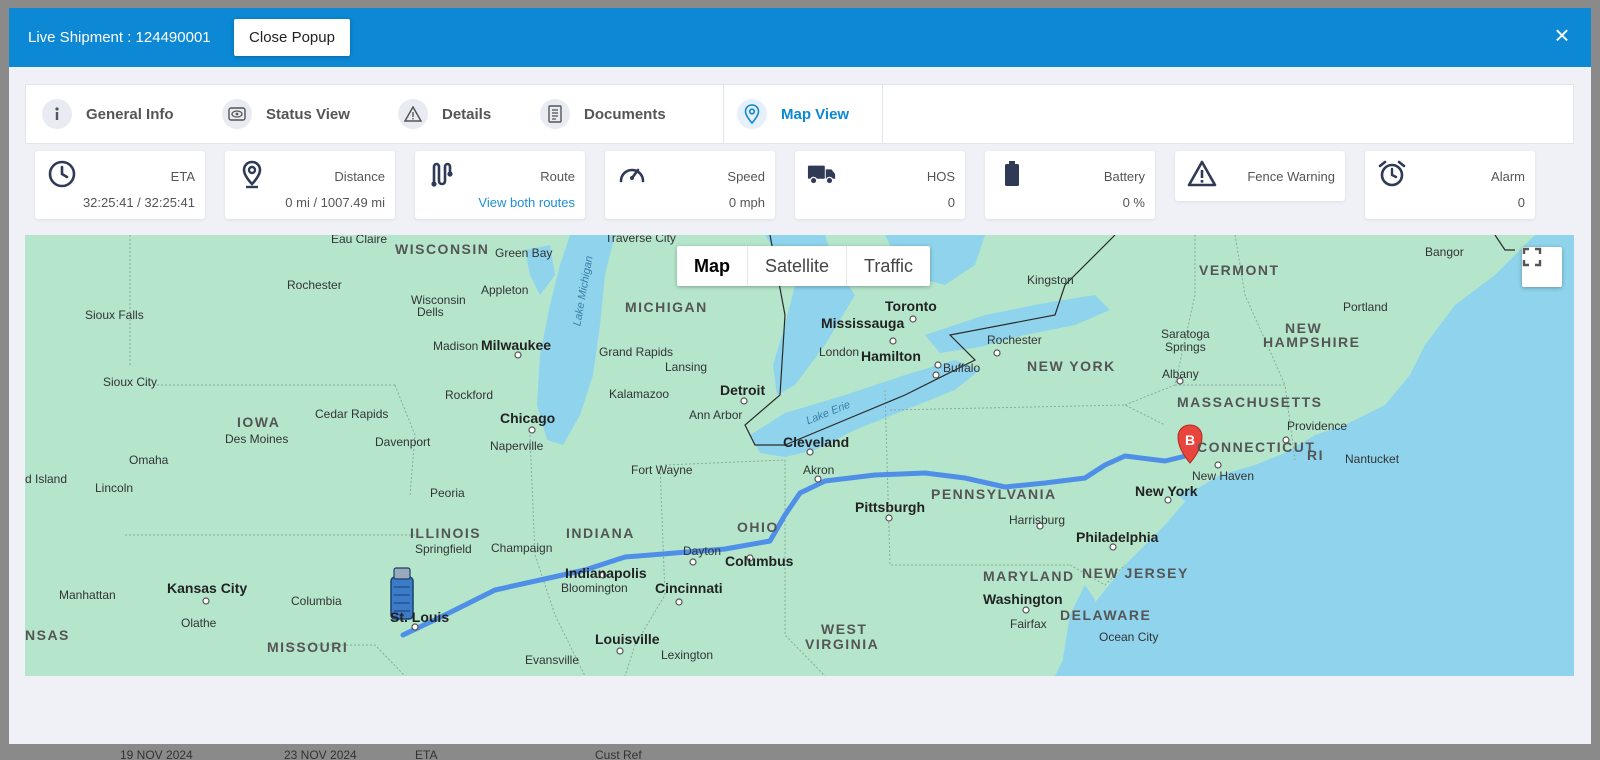  I want to click on map-label: Toronto, so click(911, 306).